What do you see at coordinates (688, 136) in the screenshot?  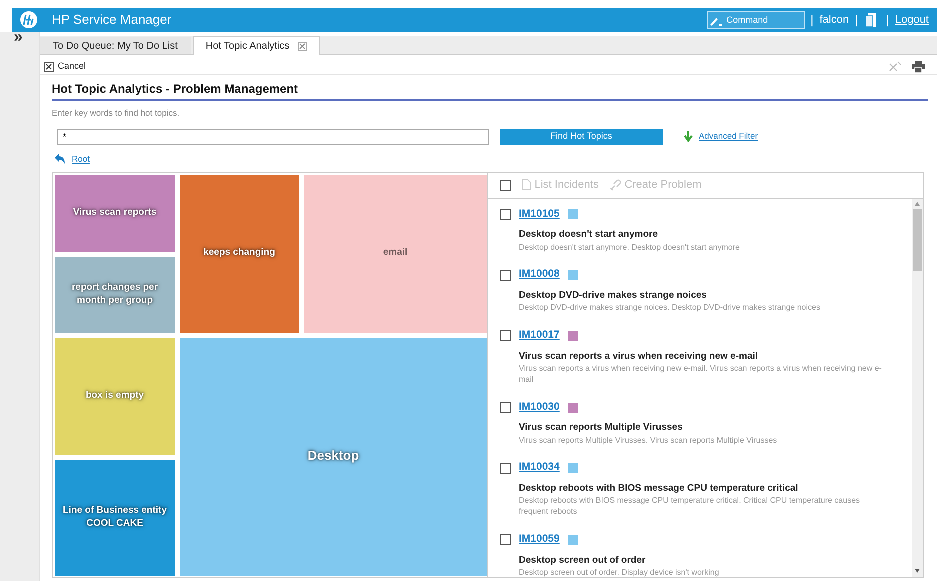 I see `arrow-down-icon` at bounding box center [688, 136].